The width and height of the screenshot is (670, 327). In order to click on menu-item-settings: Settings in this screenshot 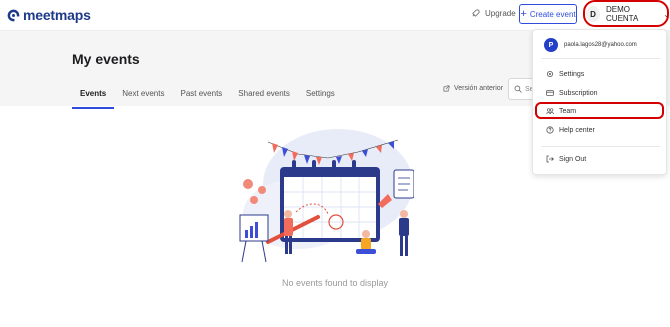, I will do `click(565, 74)`.